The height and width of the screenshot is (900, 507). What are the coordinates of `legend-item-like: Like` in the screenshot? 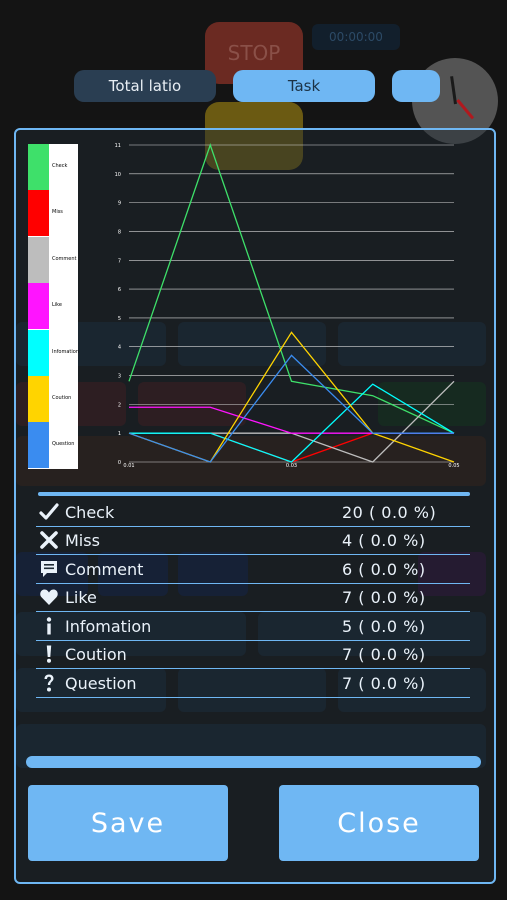 It's located at (53, 306).